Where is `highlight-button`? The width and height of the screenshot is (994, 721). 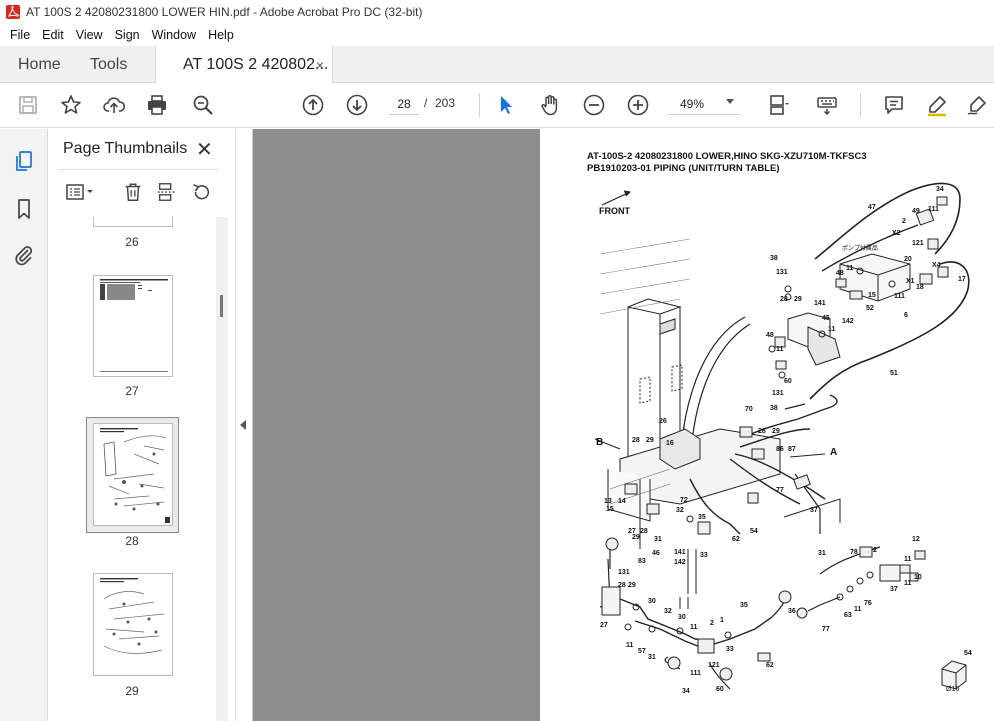 highlight-button is located at coordinates (937, 105).